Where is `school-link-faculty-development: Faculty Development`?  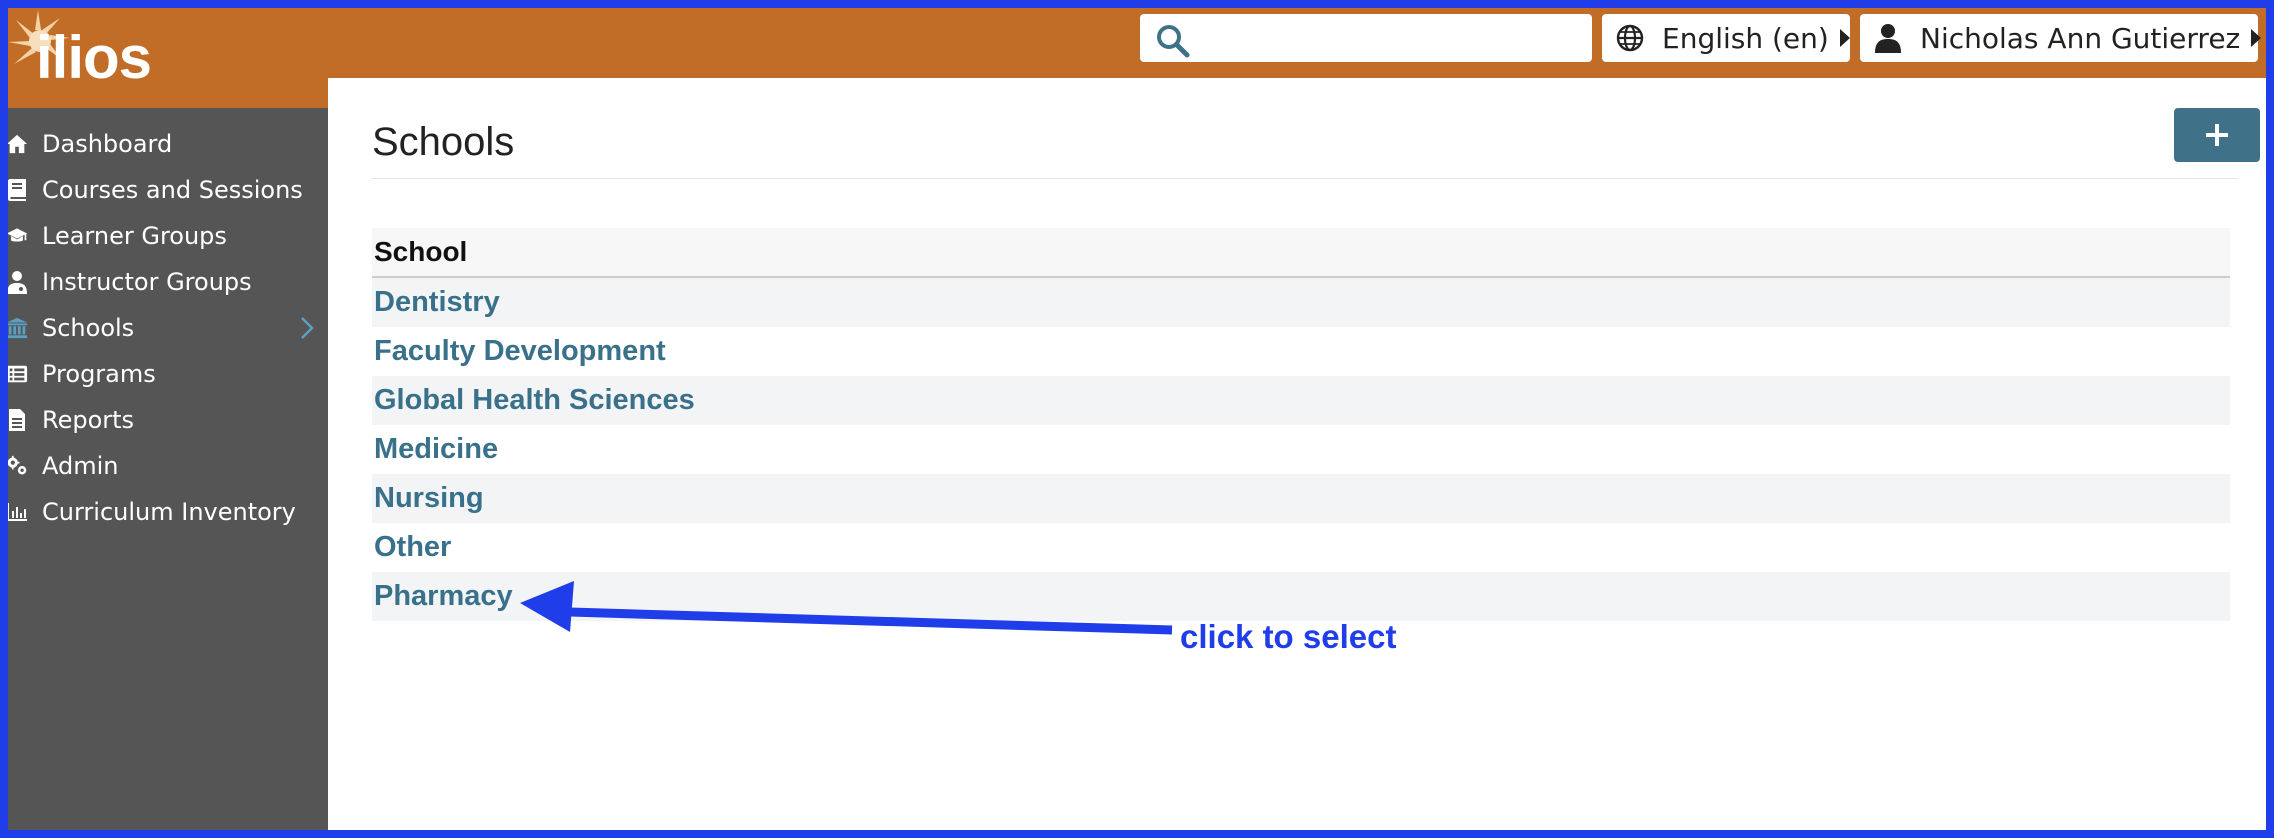 school-link-faculty-development: Faculty Development is located at coordinates (520, 351).